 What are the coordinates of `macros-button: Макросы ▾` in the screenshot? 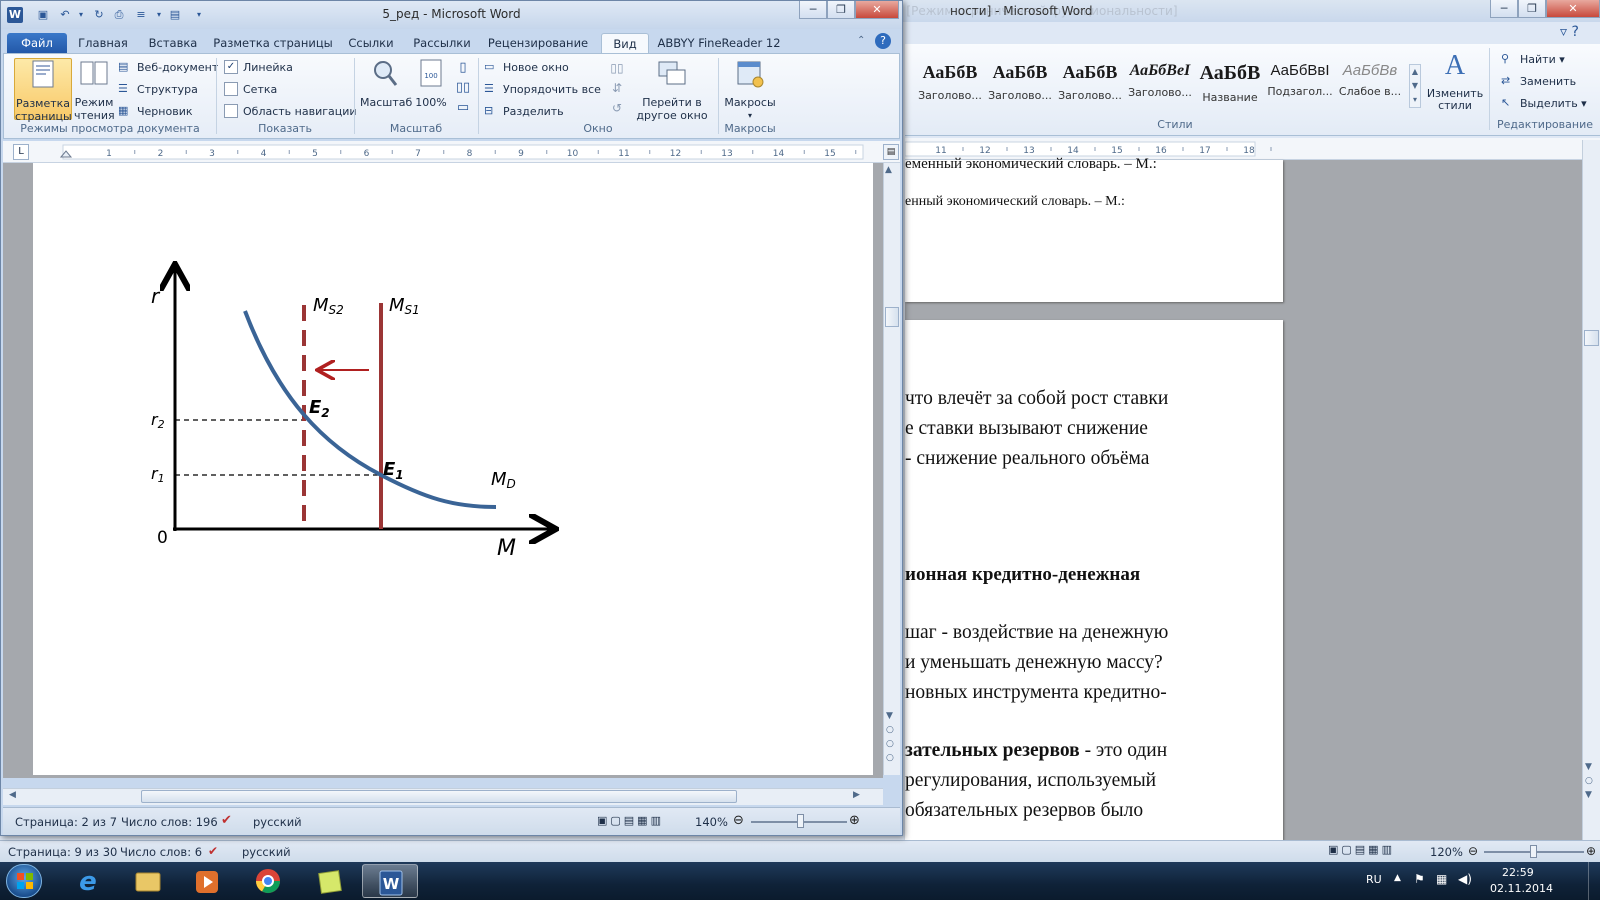 It's located at (750, 90).